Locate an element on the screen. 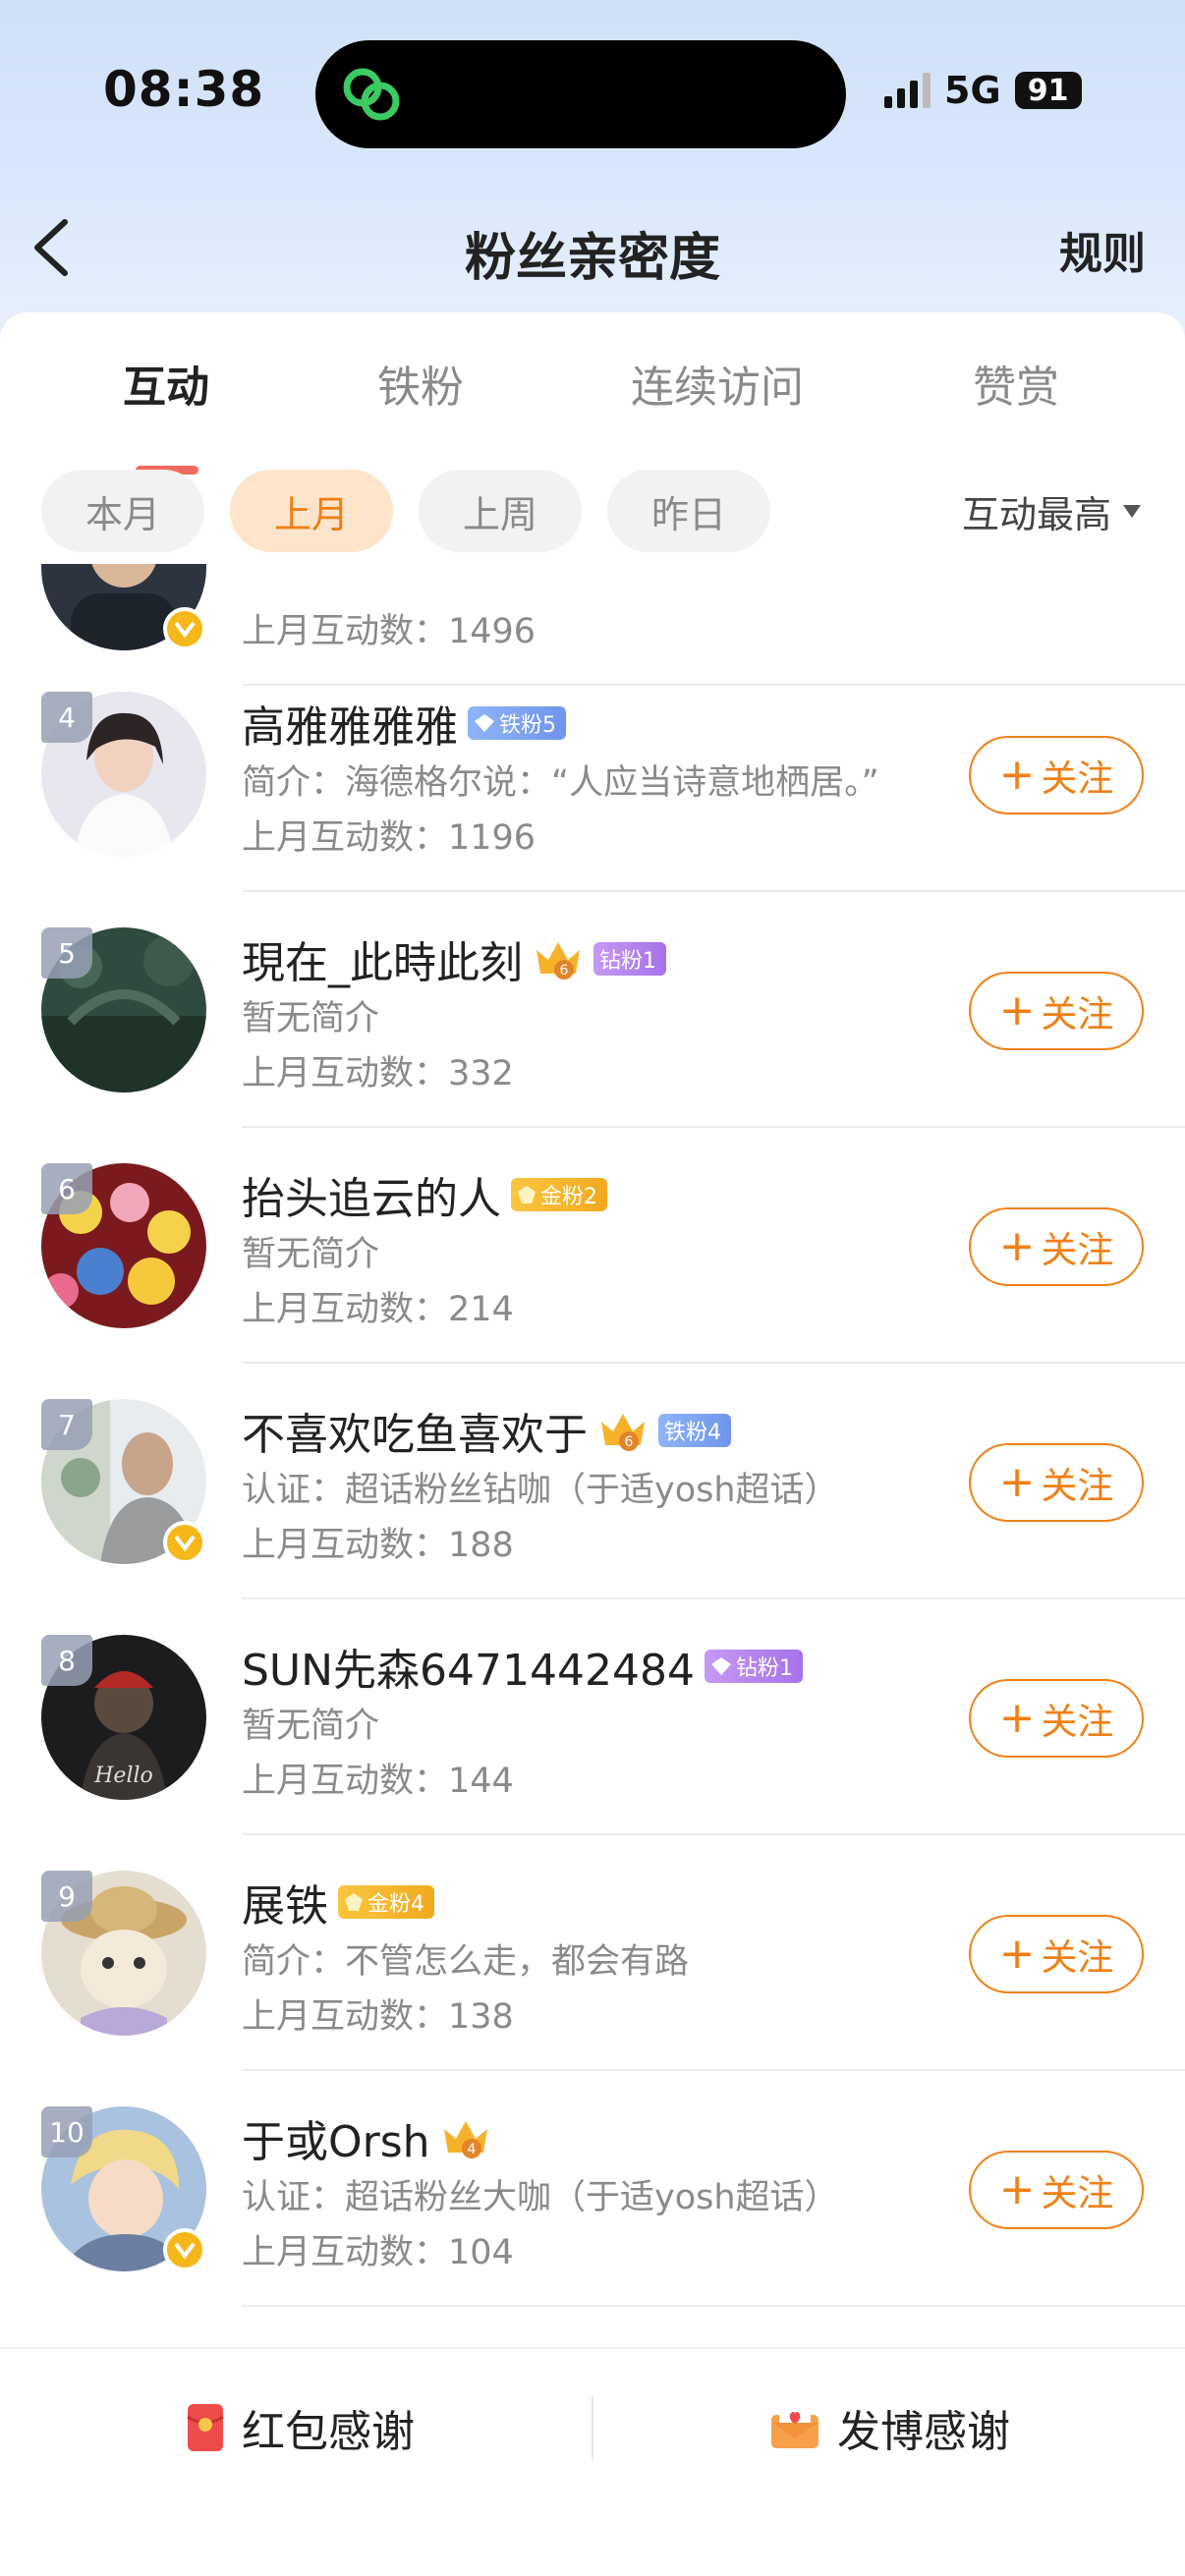 The width and height of the screenshot is (1185, 2576). bottom-divider is located at coordinates (592, 2427).